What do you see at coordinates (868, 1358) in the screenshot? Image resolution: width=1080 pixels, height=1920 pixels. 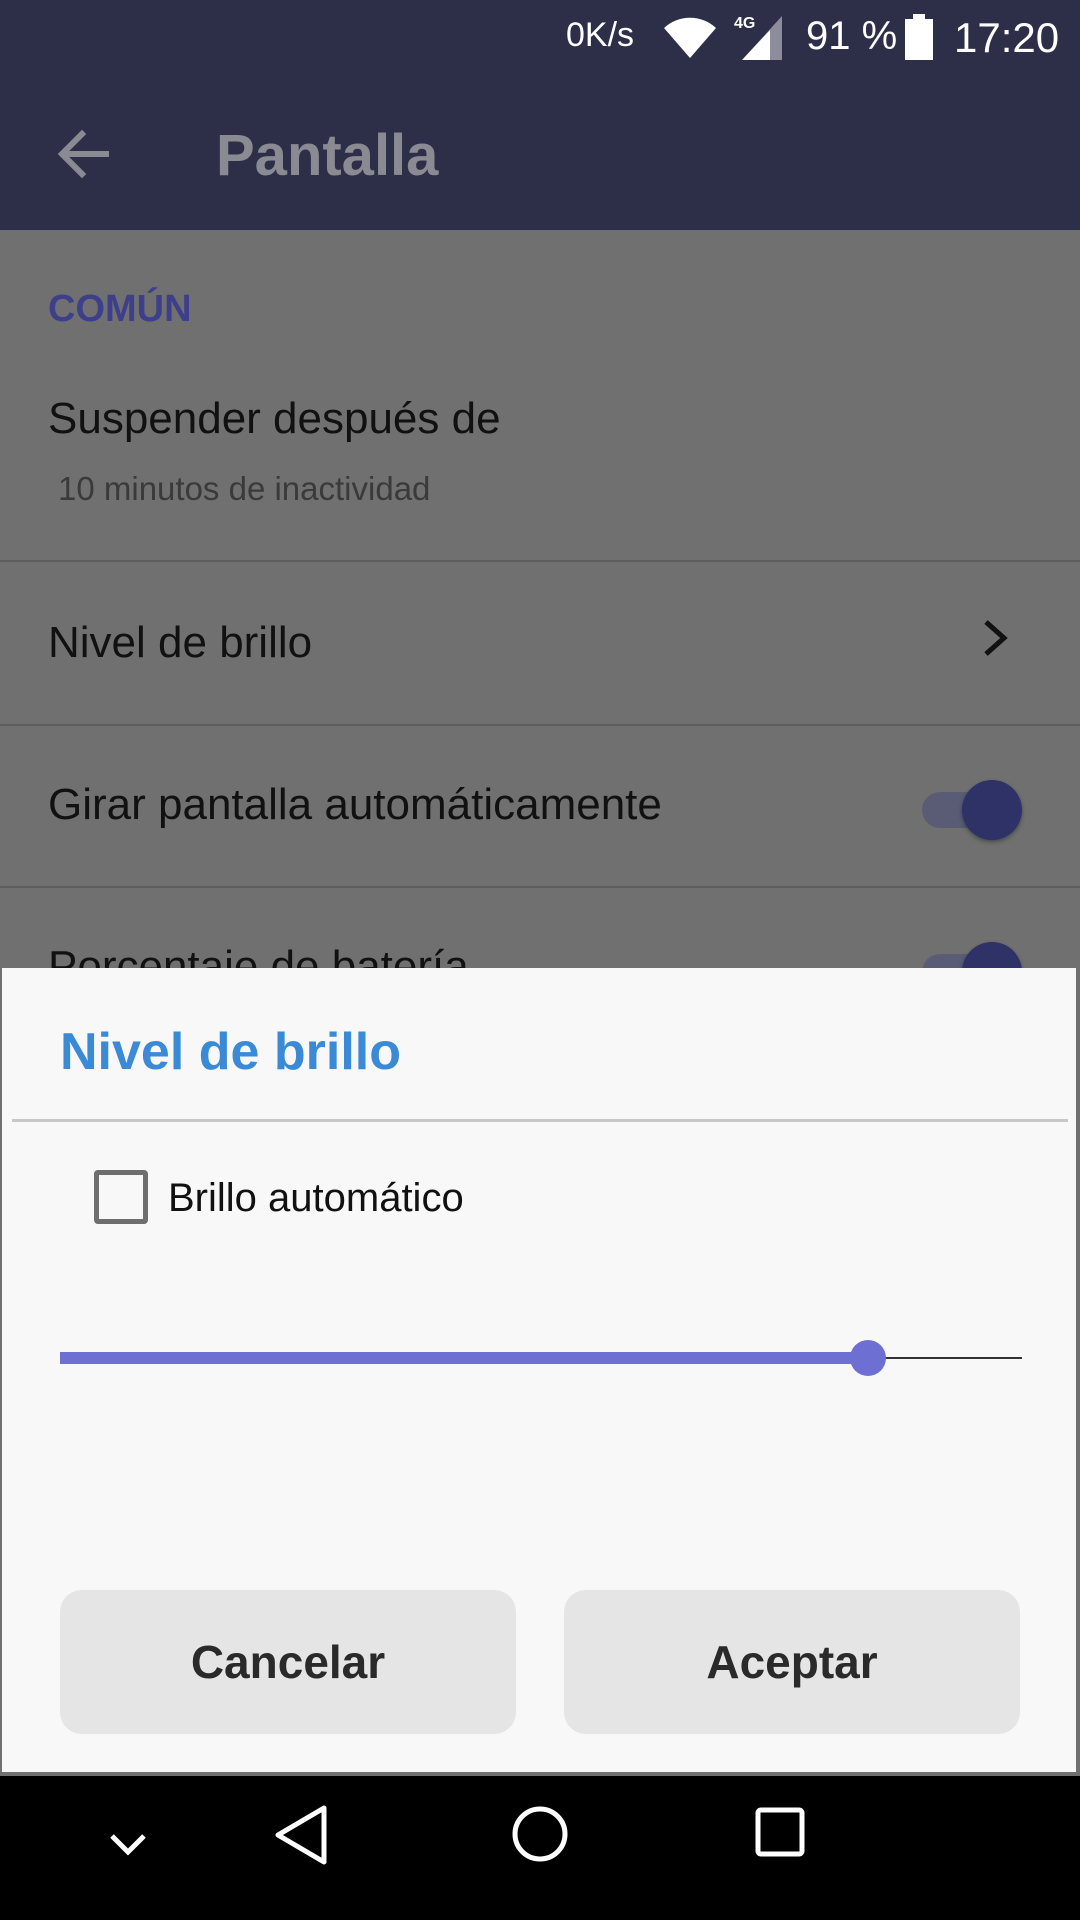 I see `slider-thumb` at bounding box center [868, 1358].